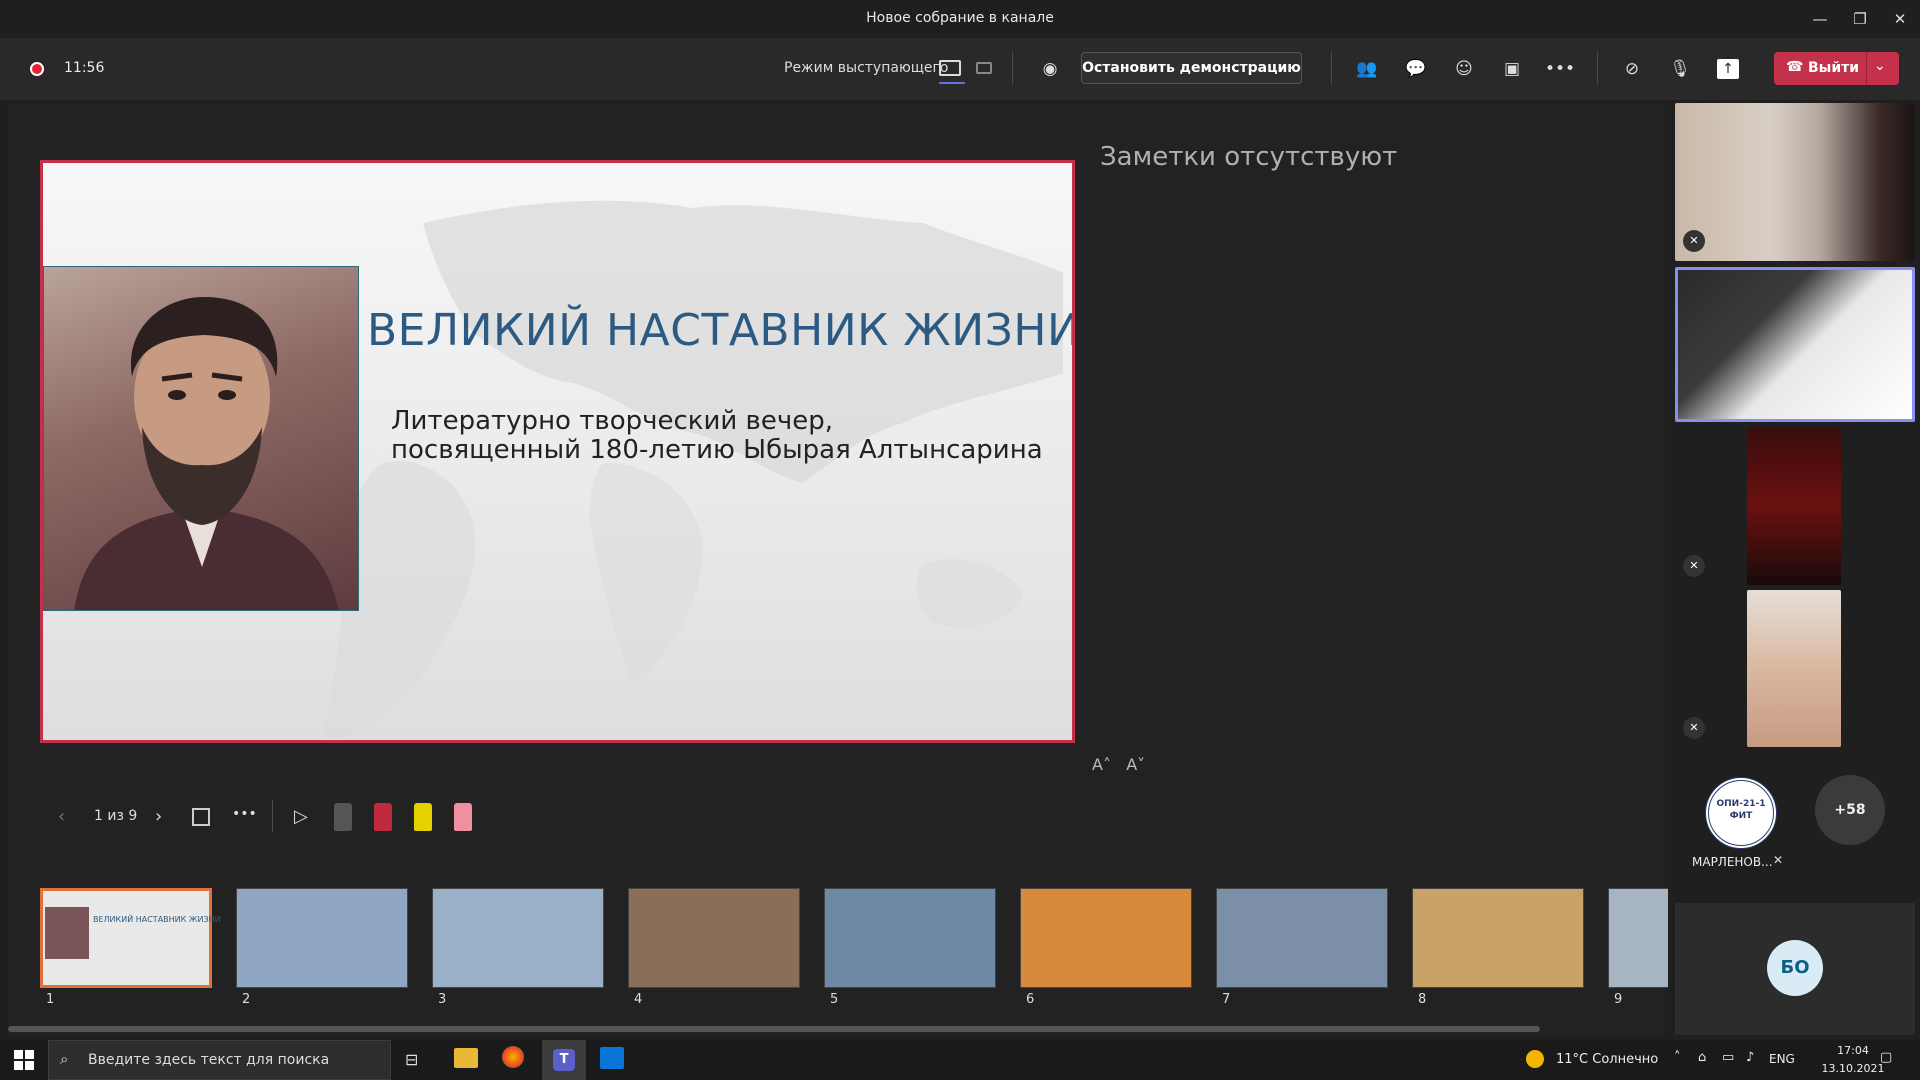  What do you see at coordinates (1834, 68) in the screenshot?
I see `leave-label: Выйти` at bounding box center [1834, 68].